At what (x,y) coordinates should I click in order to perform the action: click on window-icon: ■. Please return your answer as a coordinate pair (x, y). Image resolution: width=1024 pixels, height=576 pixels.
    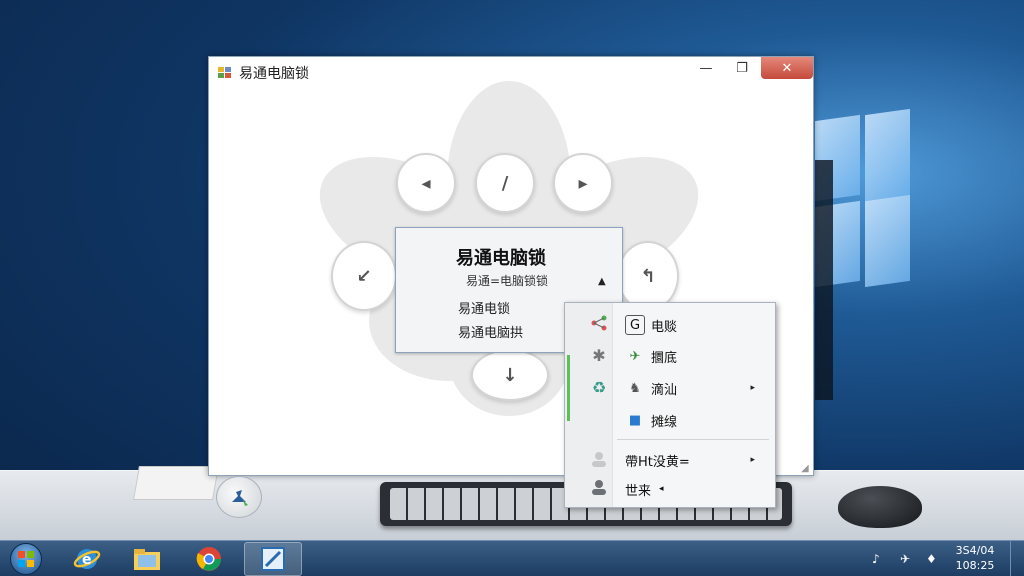
    Looking at the image, I should click on (635, 420).